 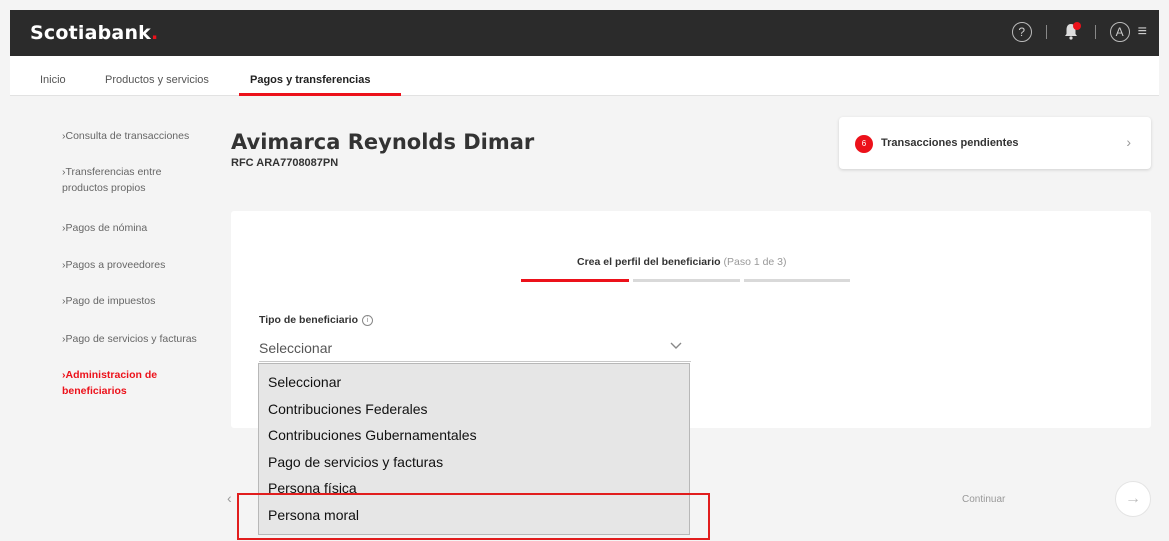 I want to click on sidebar-item-label: Consulta de transacciones, so click(x=127, y=136).